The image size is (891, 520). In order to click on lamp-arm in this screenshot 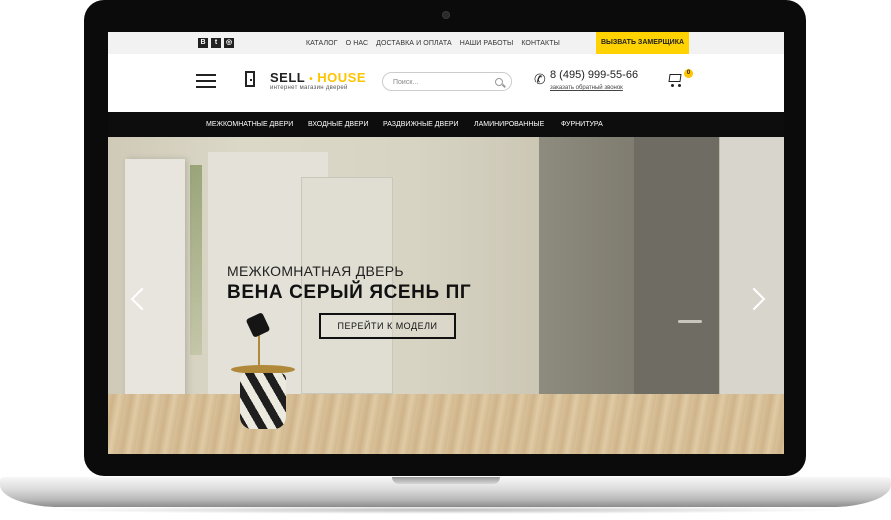, I will do `click(259, 350)`.